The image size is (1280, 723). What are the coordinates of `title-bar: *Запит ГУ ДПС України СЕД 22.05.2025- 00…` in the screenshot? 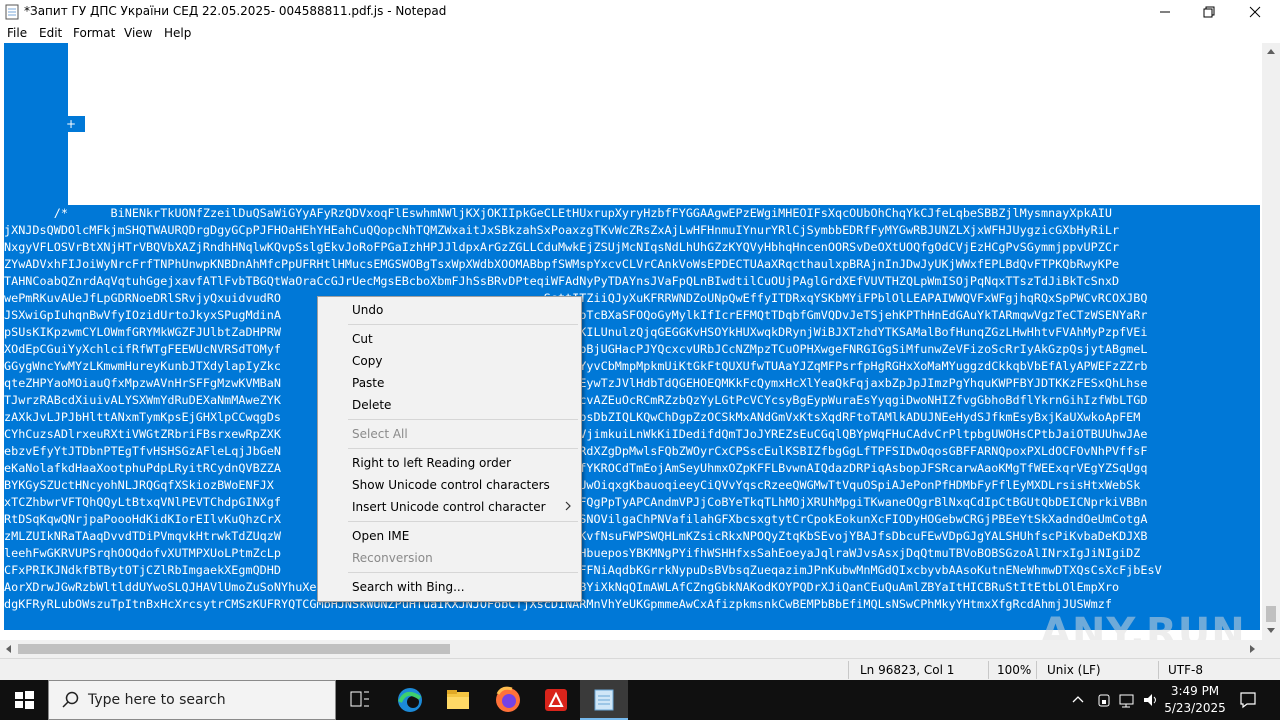 It's located at (640, 12).